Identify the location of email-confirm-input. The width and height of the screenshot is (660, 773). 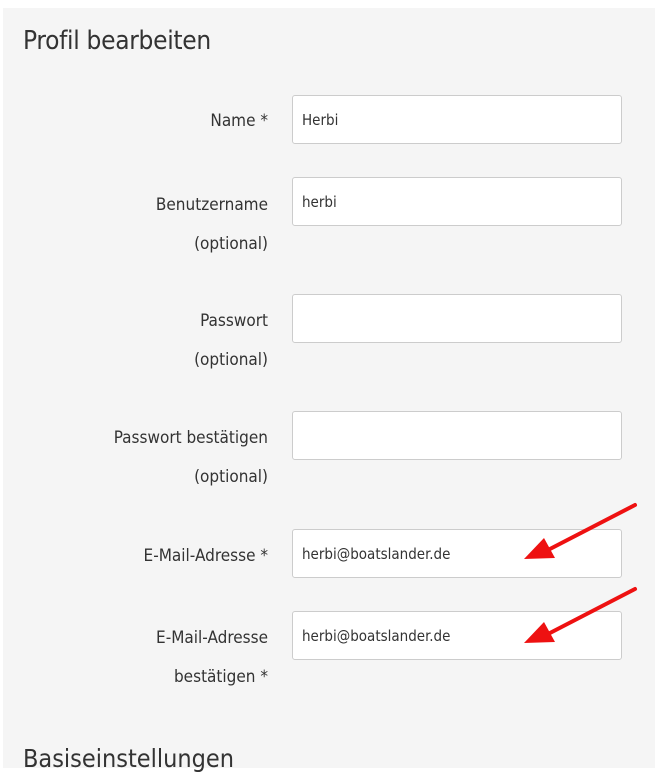
(457, 635).